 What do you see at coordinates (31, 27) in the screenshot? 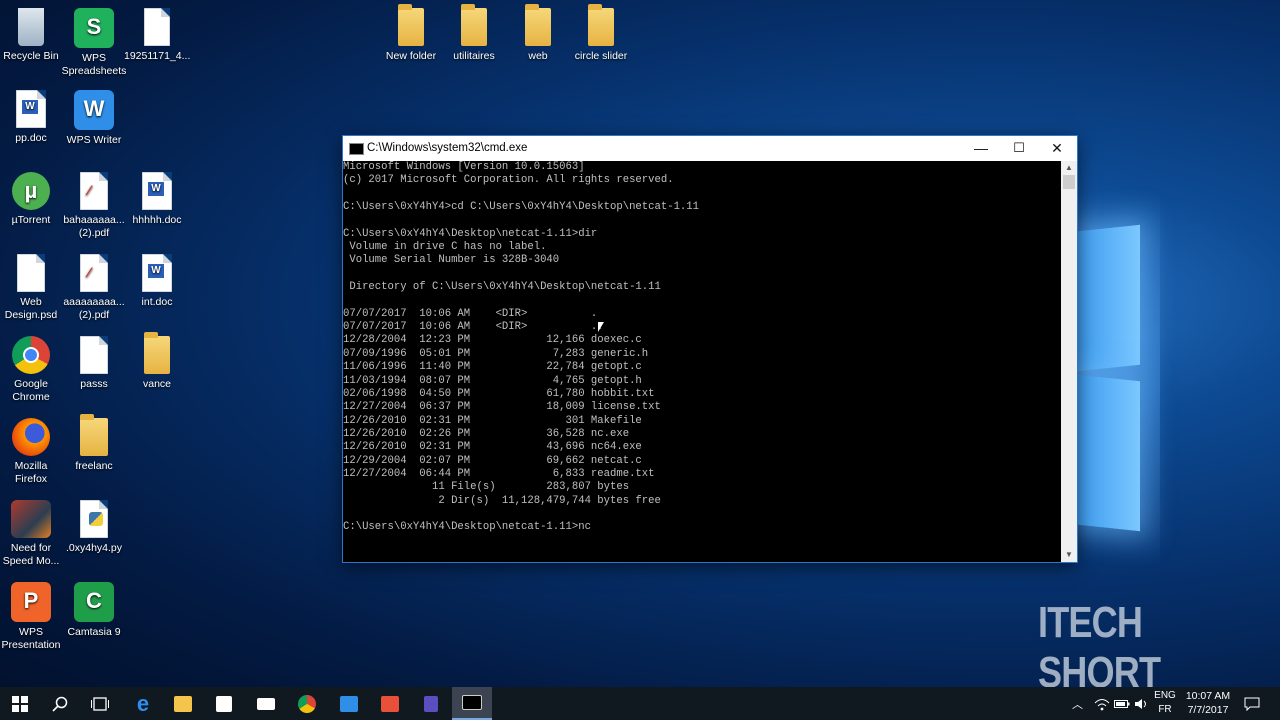
I see `recycle-bin-icon` at bounding box center [31, 27].